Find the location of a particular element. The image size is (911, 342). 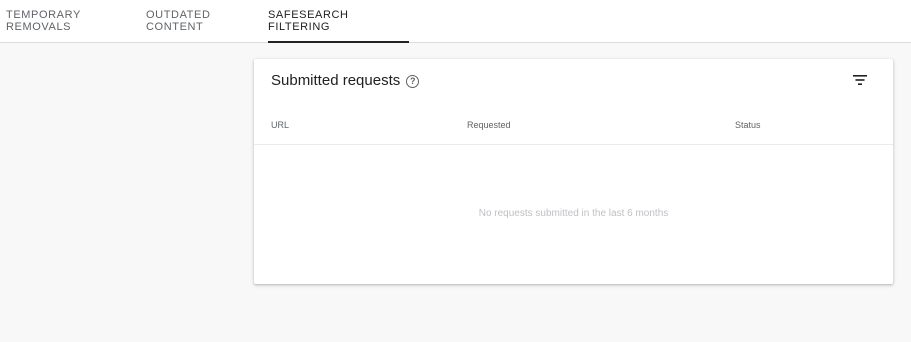

column-header-requested: Requested is located at coordinates (489, 125).